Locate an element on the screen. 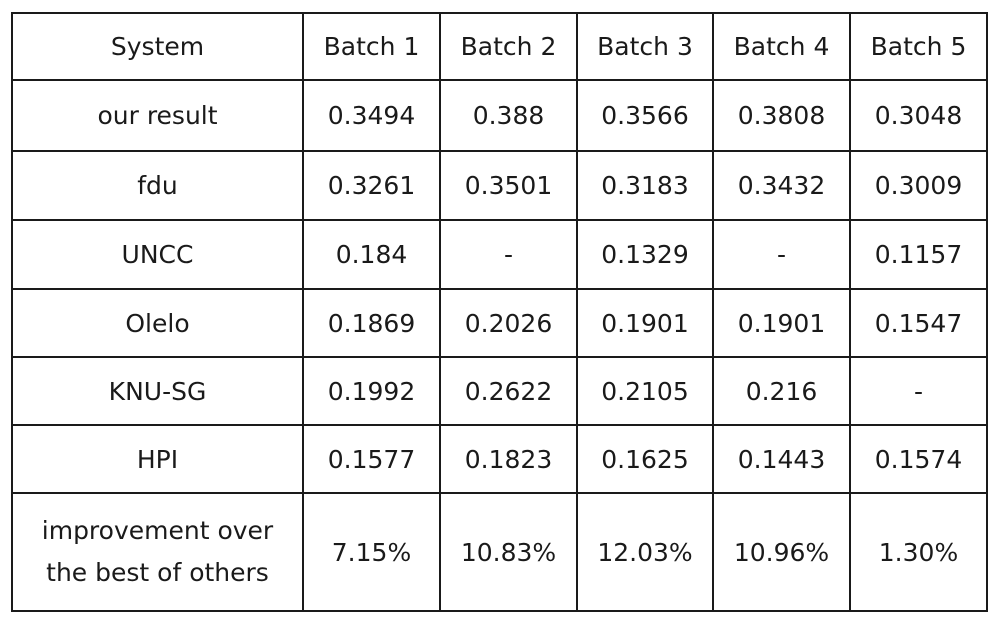  system-cell: fdu is located at coordinates (157, 185).